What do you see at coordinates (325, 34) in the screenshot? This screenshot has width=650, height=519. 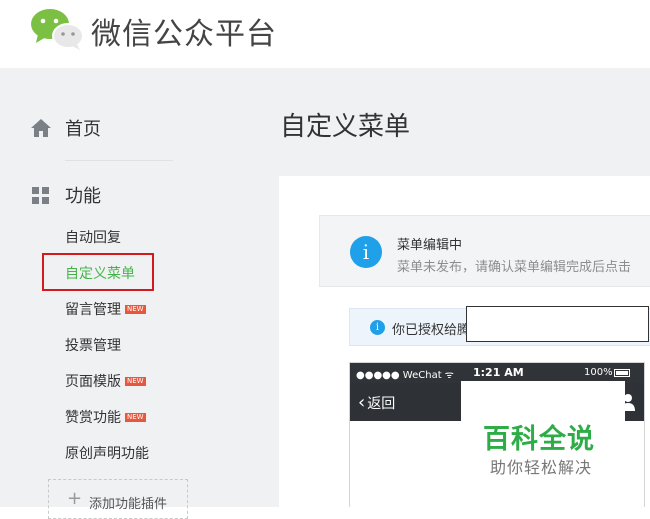 I see `header: 微信公众平台` at bounding box center [325, 34].